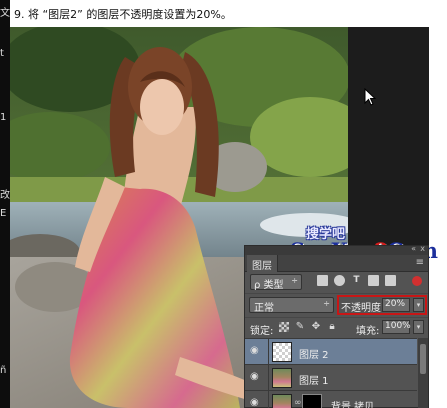 The width and height of the screenshot is (447, 408). I want to click on left-edge-char: 改, so click(5, 195).